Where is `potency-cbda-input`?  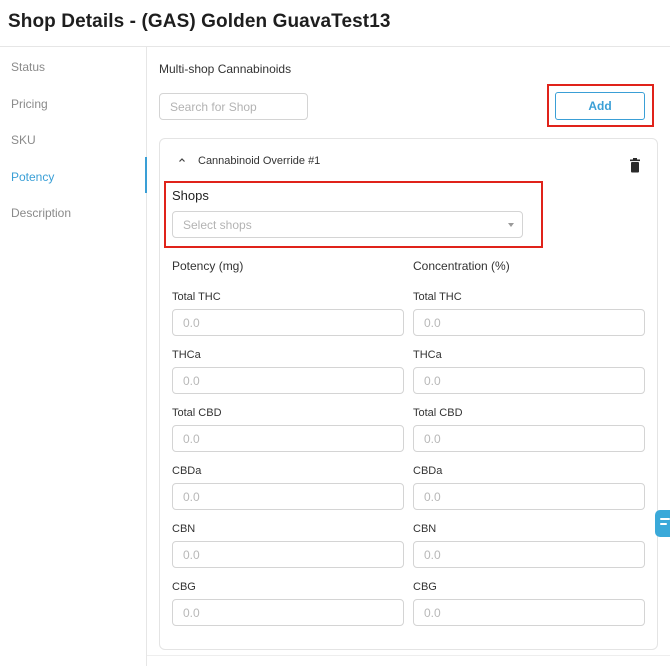 potency-cbda-input is located at coordinates (288, 496).